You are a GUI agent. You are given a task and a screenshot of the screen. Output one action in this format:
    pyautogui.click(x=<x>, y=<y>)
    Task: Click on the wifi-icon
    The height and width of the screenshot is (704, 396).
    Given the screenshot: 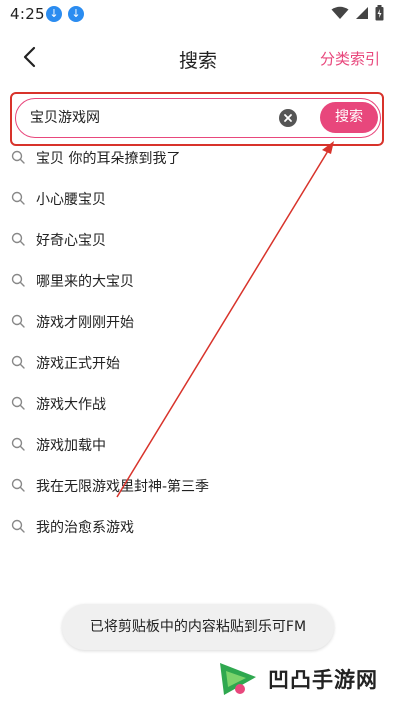 What is the action you would take?
    pyautogui.click(x=340, y=12)
    